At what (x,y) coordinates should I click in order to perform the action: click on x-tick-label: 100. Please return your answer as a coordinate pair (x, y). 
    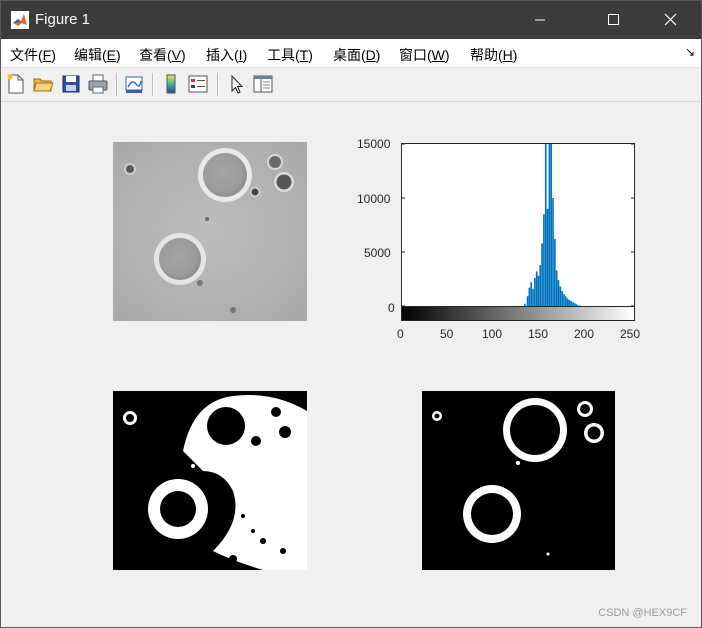
    Looking at the image, I should click on (492, 334).